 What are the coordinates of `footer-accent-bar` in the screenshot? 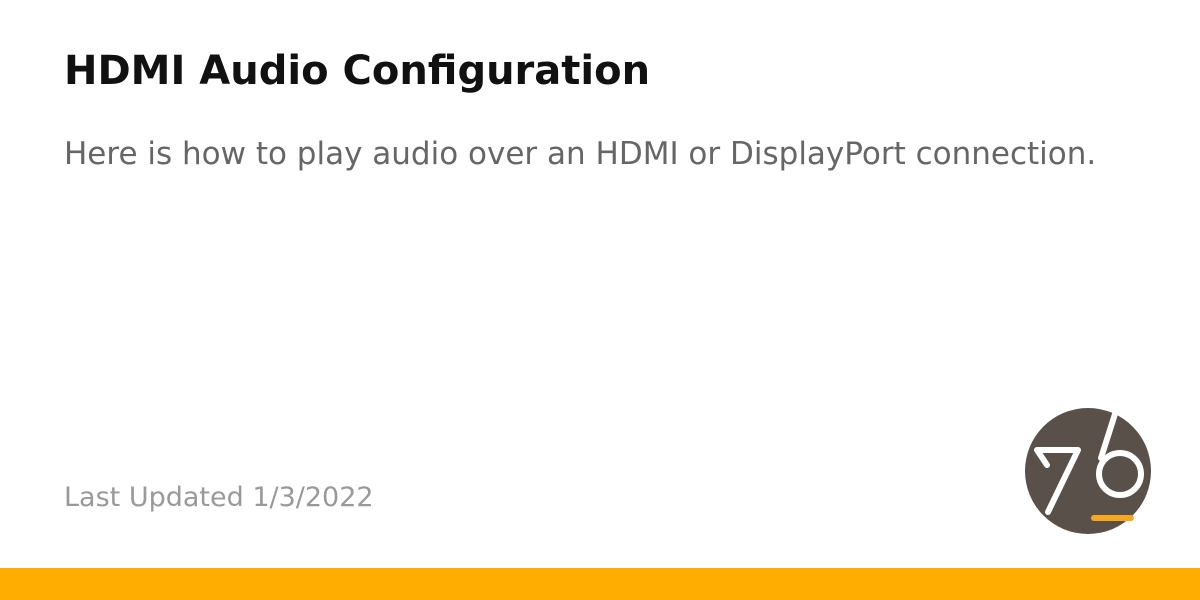 It's located at (600, 584).